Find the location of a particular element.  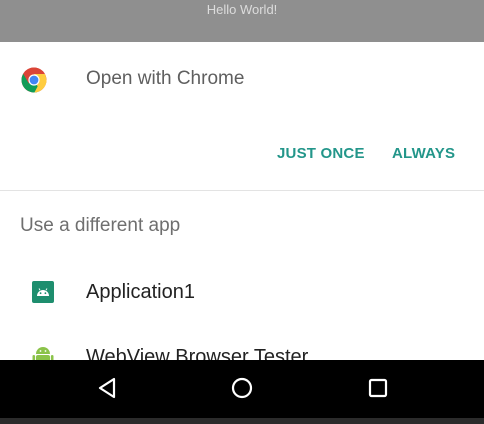

android-app-icon is located at coordinates (43, 292).